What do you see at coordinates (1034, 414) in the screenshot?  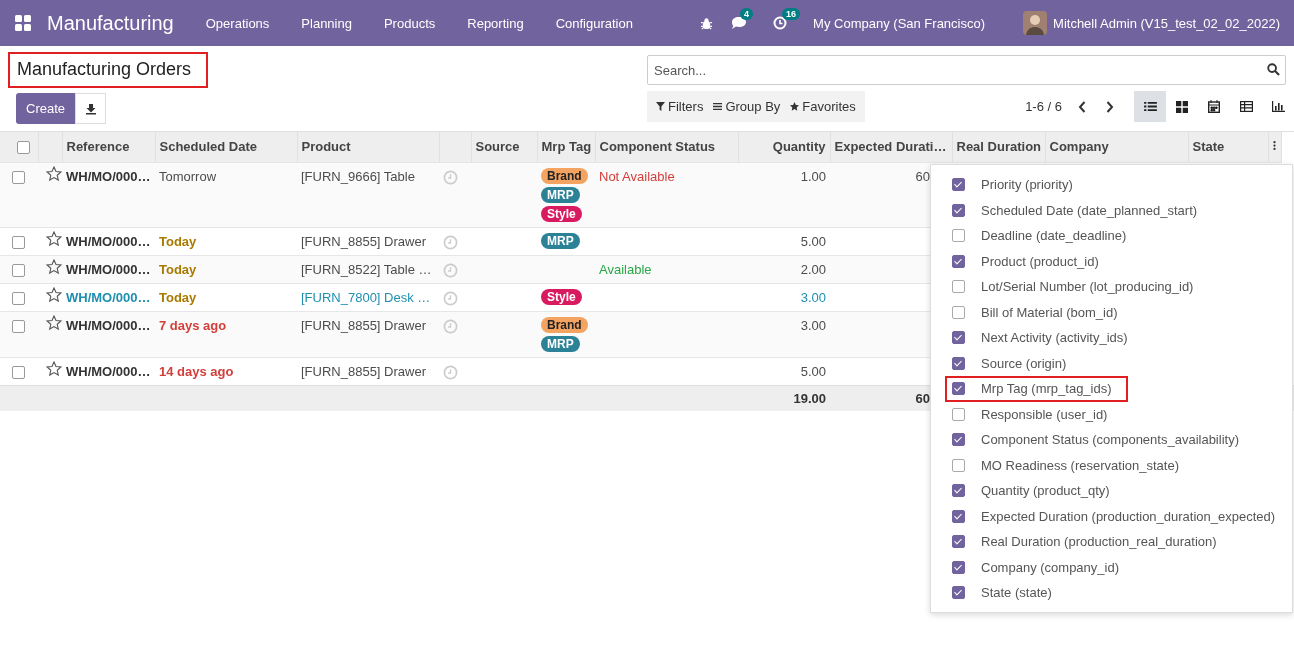 I see `column-toggle: Responsible (user_id)` at bounding box center [1034, 414].